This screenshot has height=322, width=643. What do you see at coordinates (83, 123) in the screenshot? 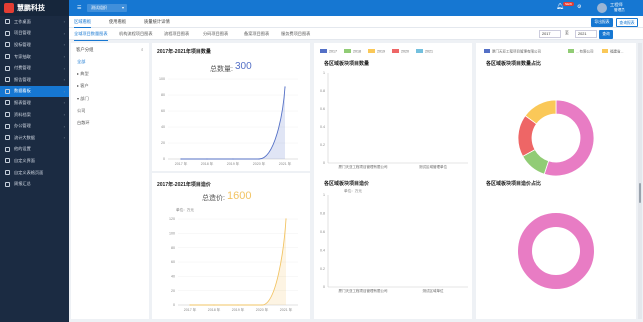
I see `tree-item: 白散环` at bounding box center [83, 123].